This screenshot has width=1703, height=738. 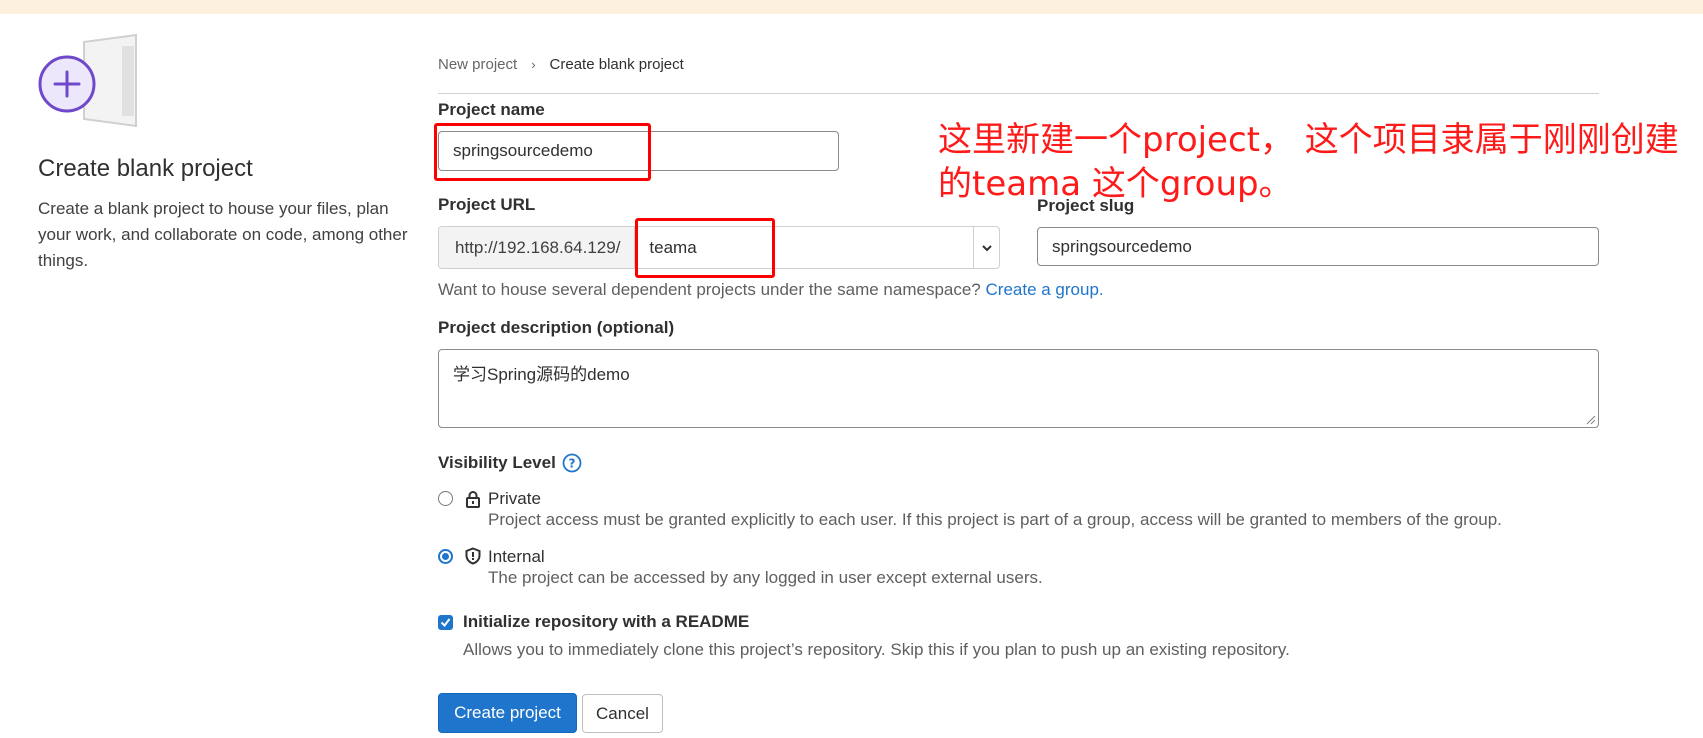 I want to click on project-url-group: http://192.168.64.129/ teama, so click(x=719, y=247).